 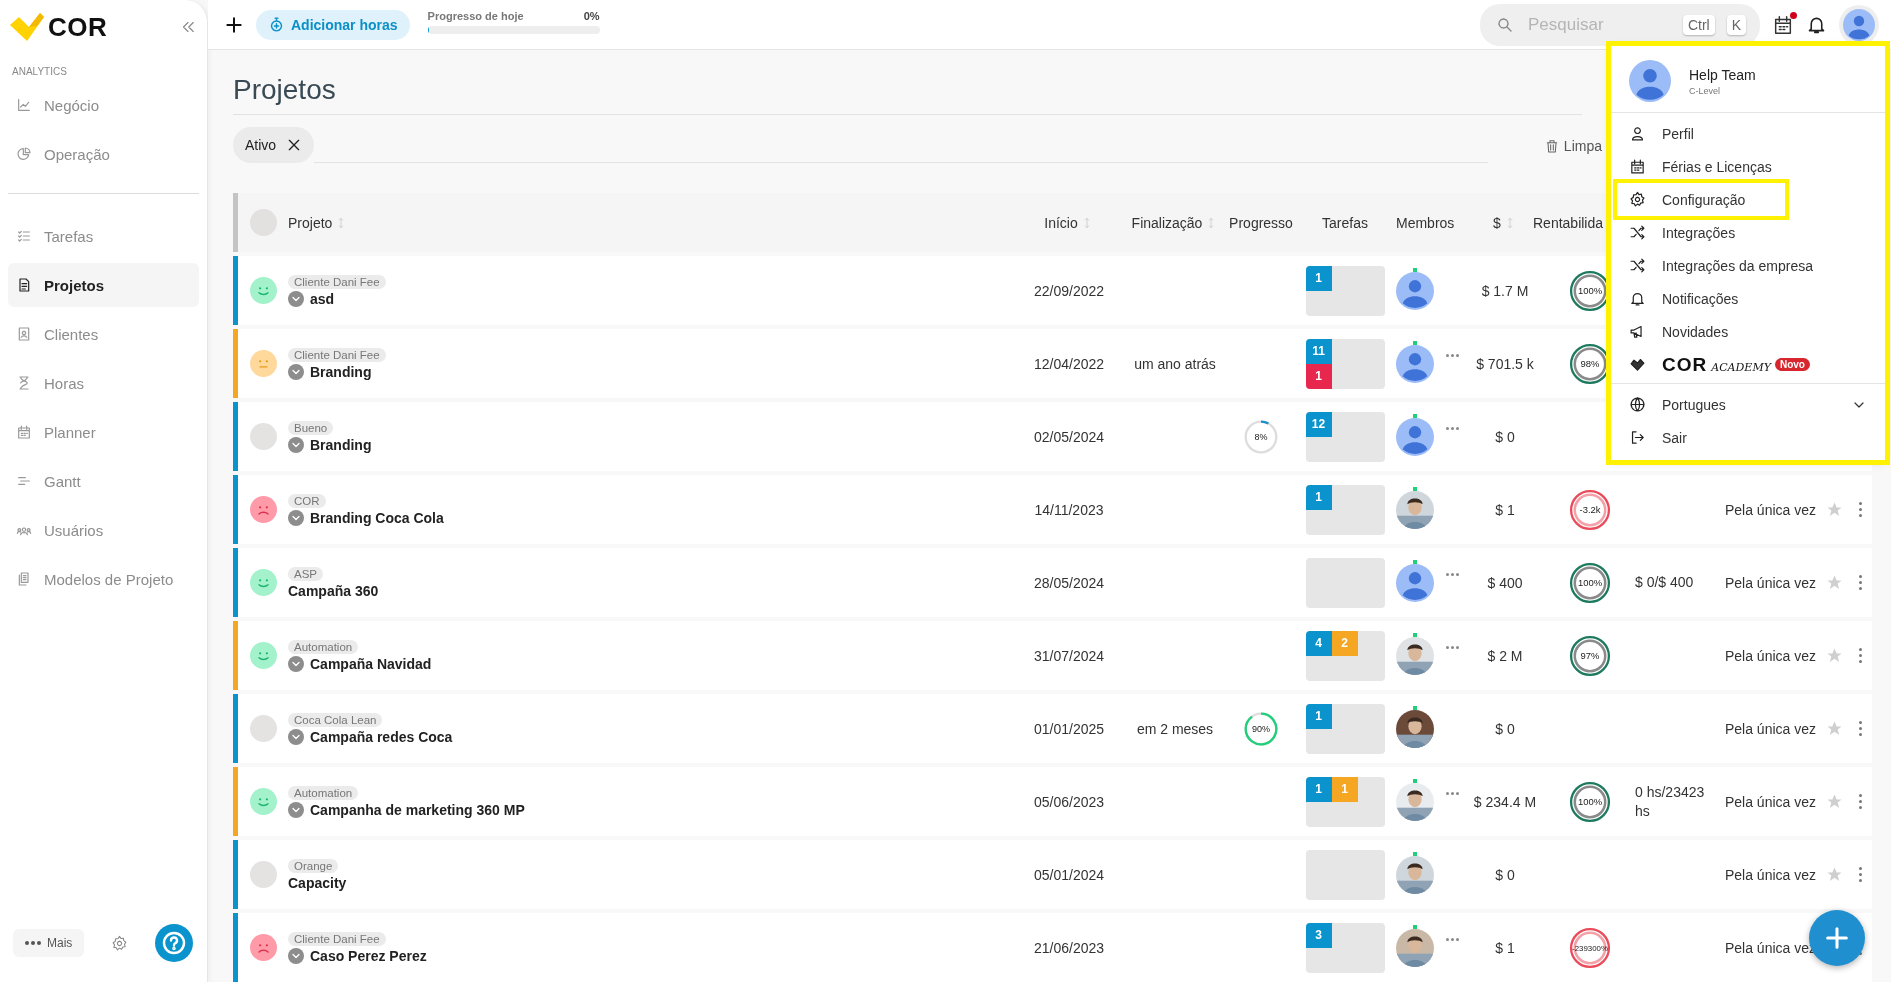 What do you see at coordinates (1069, 874) in the screenshot?
I see `table-cell-text: 05/01/2024` at bounding box center [1069, 874].